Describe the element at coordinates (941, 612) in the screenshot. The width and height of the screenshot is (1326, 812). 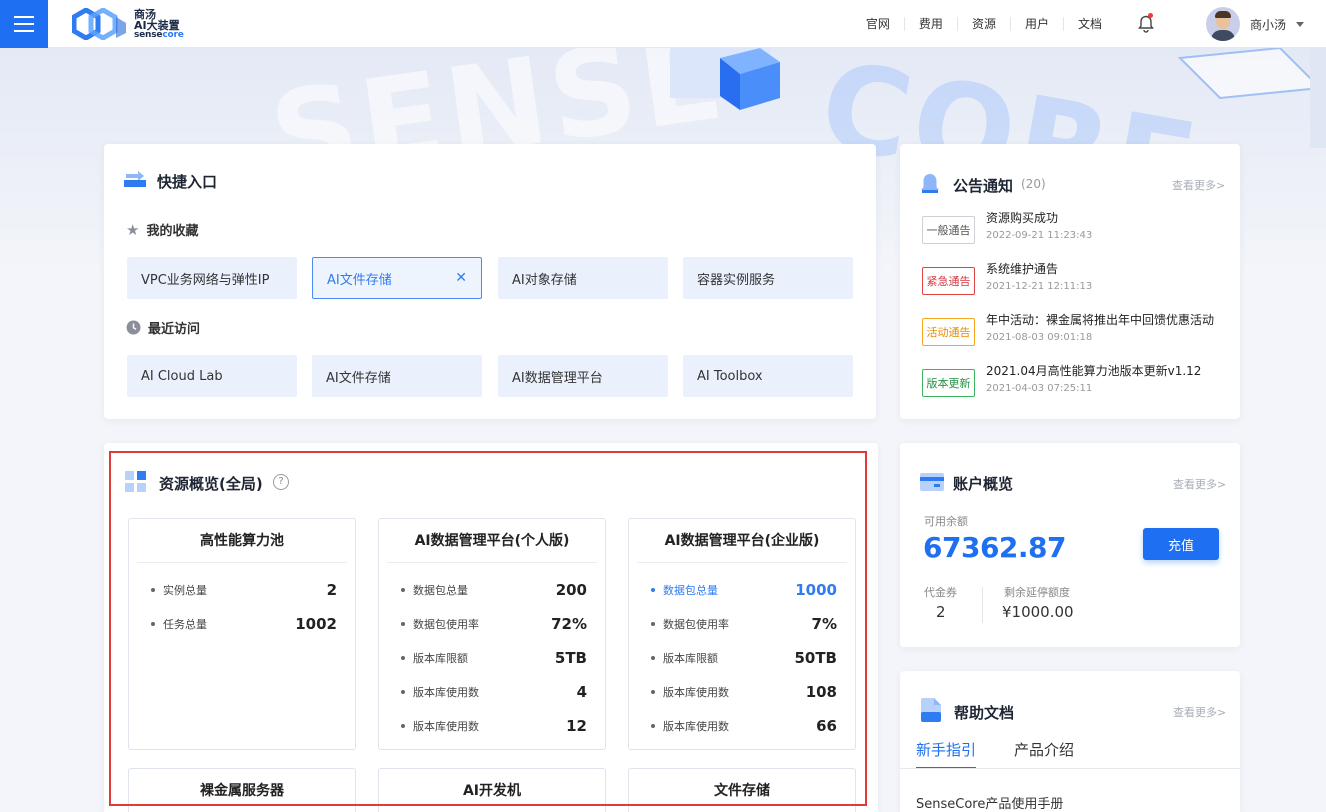
I see `voucher-value: 2` at that location.